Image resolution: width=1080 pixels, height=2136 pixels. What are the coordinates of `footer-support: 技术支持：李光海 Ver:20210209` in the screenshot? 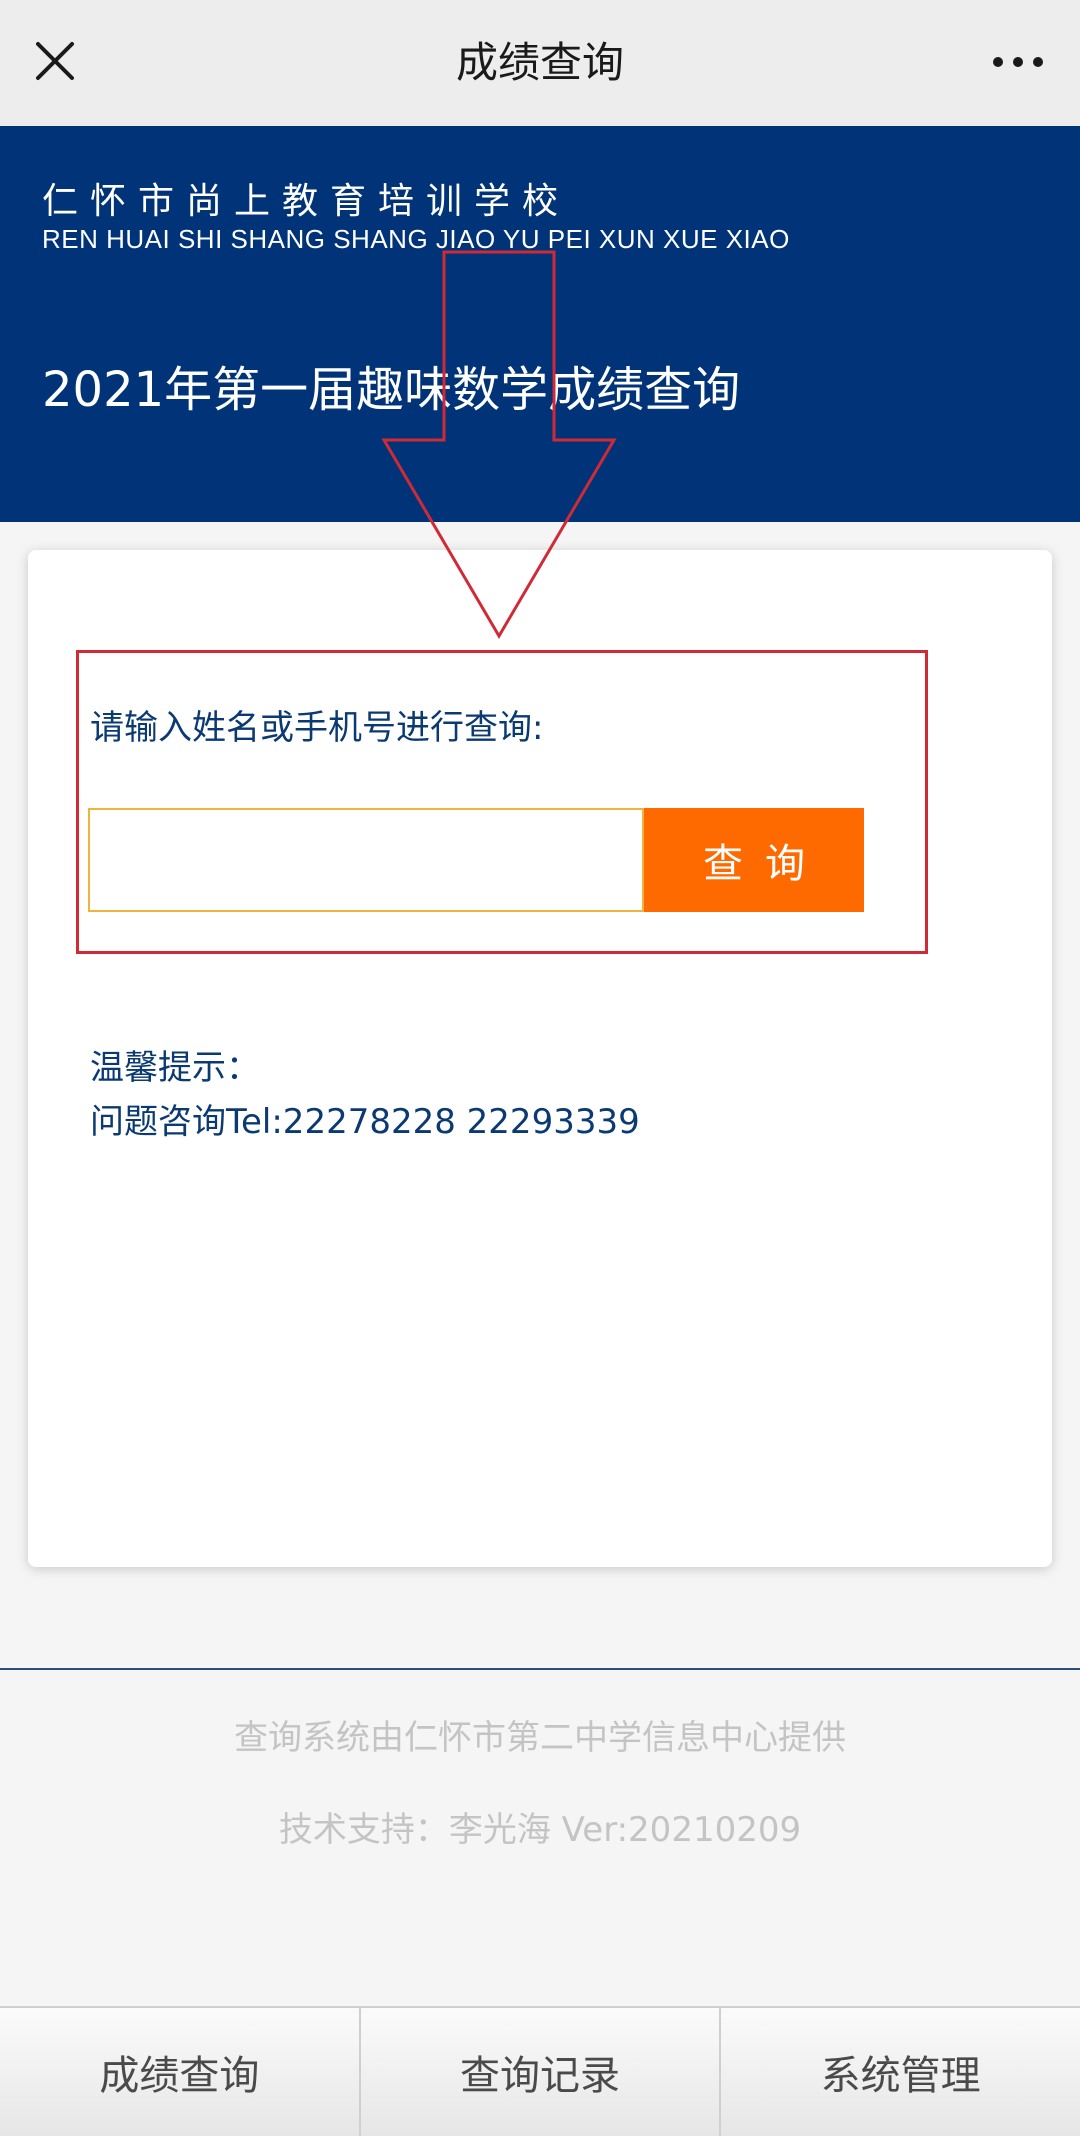 It's located at (540, 1830).